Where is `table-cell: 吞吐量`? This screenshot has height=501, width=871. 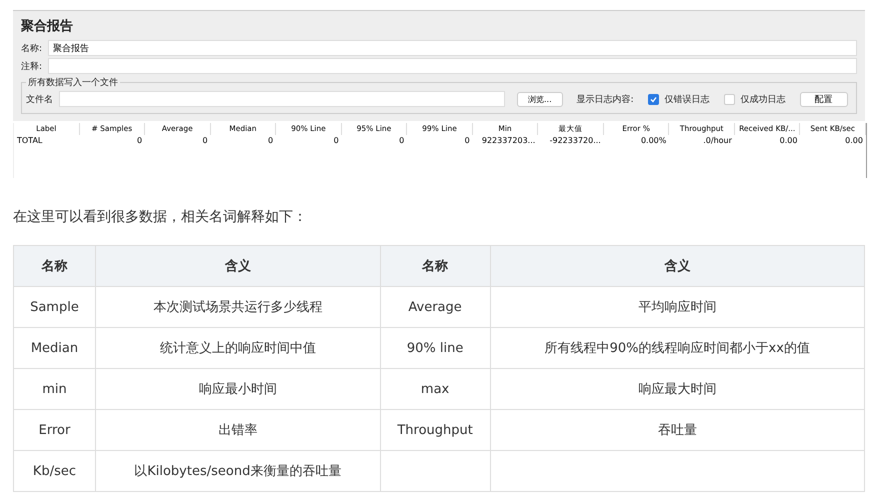 table-cell: 吞吐量 is located at coordinates (677, 430).